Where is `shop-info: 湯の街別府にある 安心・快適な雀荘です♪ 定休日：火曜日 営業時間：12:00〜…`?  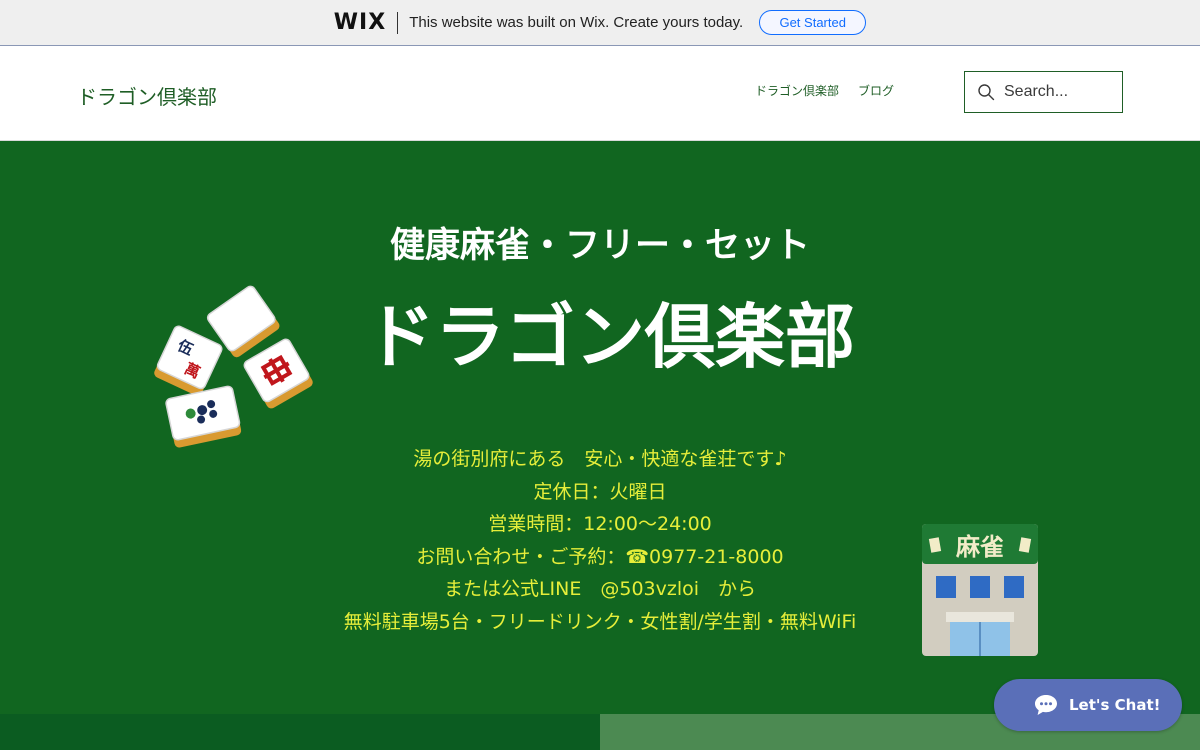 shop-info: 湯の街別府にある 安心・快適な雀荘です♪ 定休日：火曜日 営業時間：12:00〜… is located at coordinates (600, 540).